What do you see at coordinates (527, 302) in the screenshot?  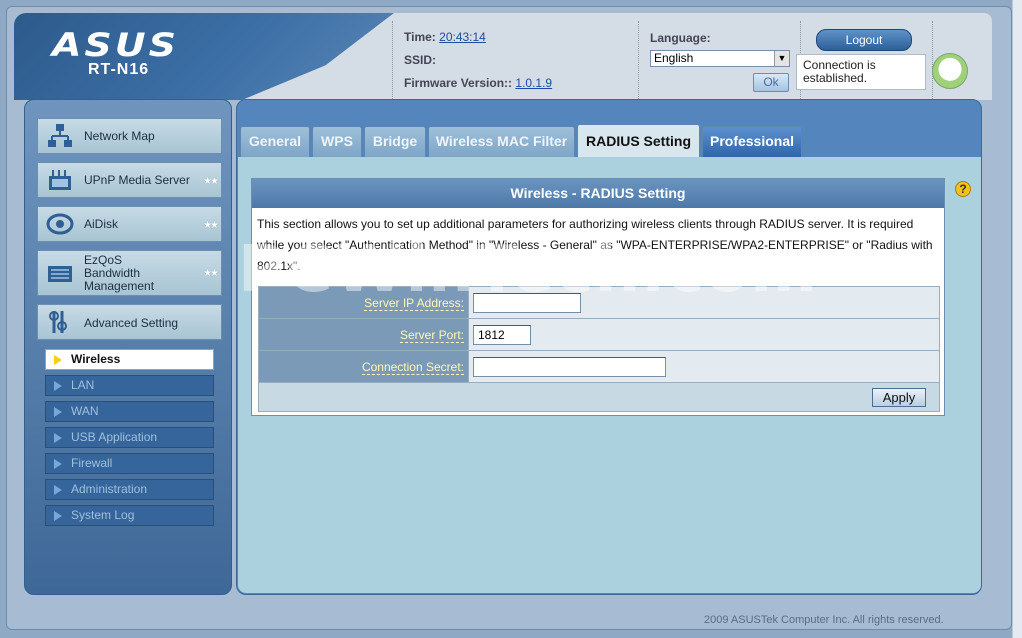 I see `server-ip-input` at bounding box center [527, 302].